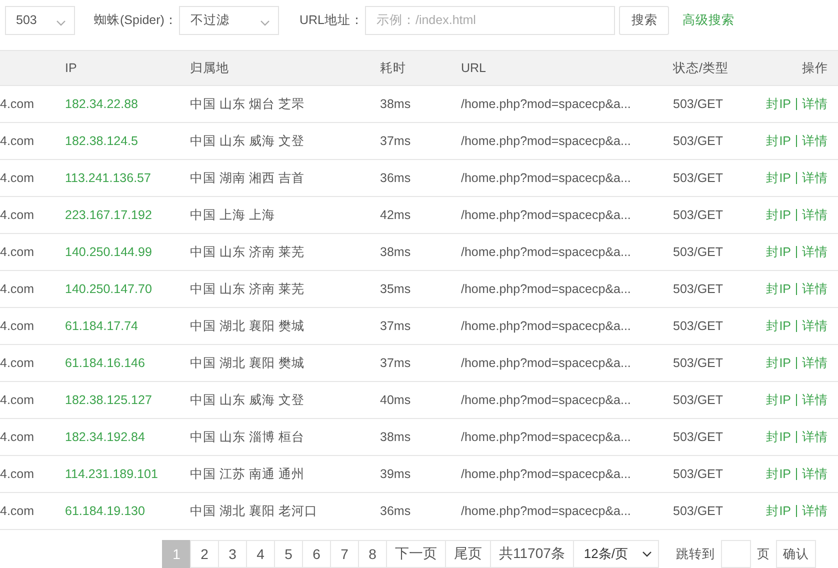 This screenshot has width=838, height=568. What do you see at coordinates (695, 554) in the screenshot?
I see `jump-label: 跳转到` at bounding box center [695, 554].